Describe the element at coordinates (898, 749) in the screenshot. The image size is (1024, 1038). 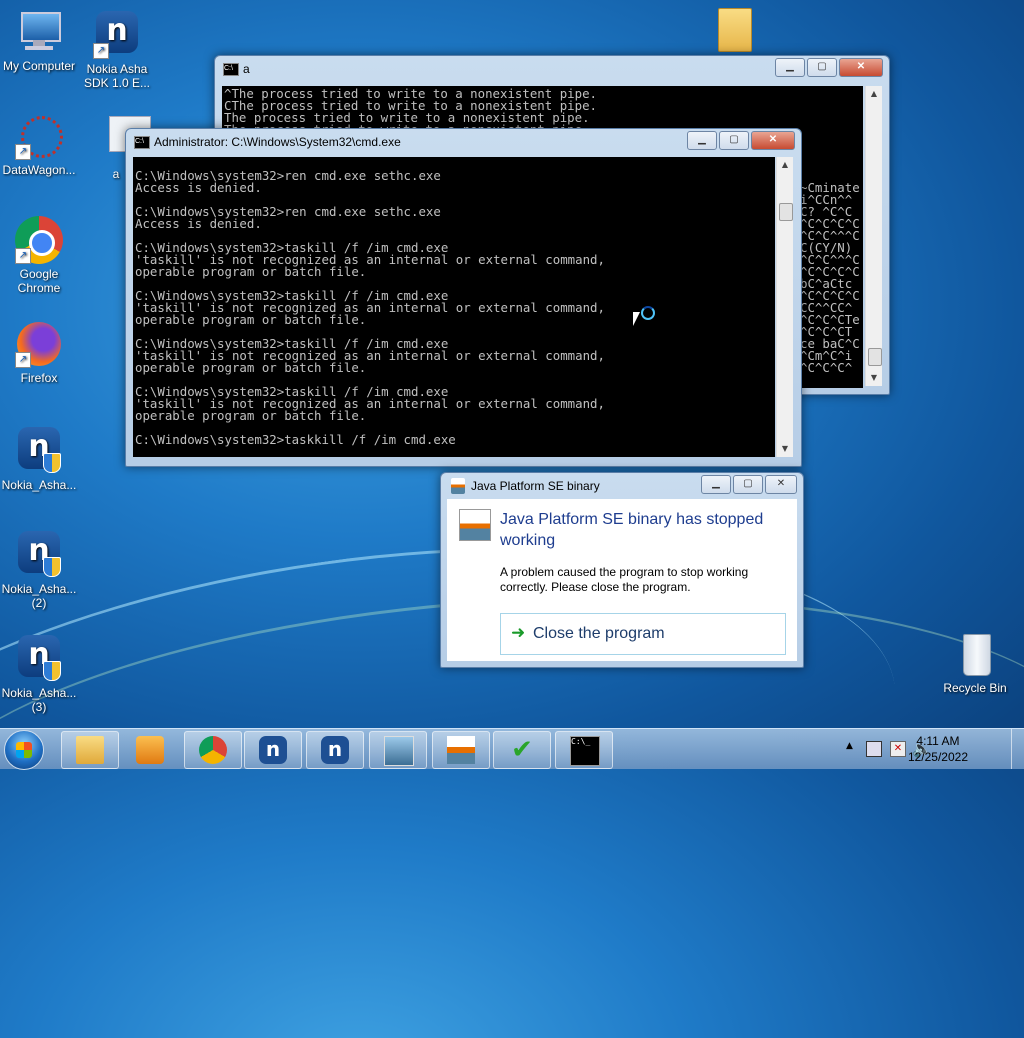
I see `action-center-icon: ✕` at that location.